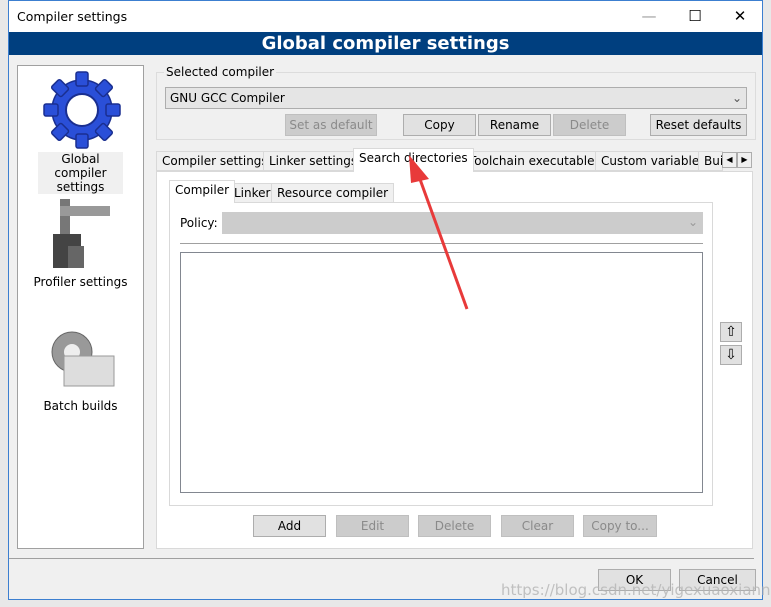  What do you see at coordinates (82, 358) in the screenshot?
I see `gear-stack-icon` at bounding box center [82, 358].